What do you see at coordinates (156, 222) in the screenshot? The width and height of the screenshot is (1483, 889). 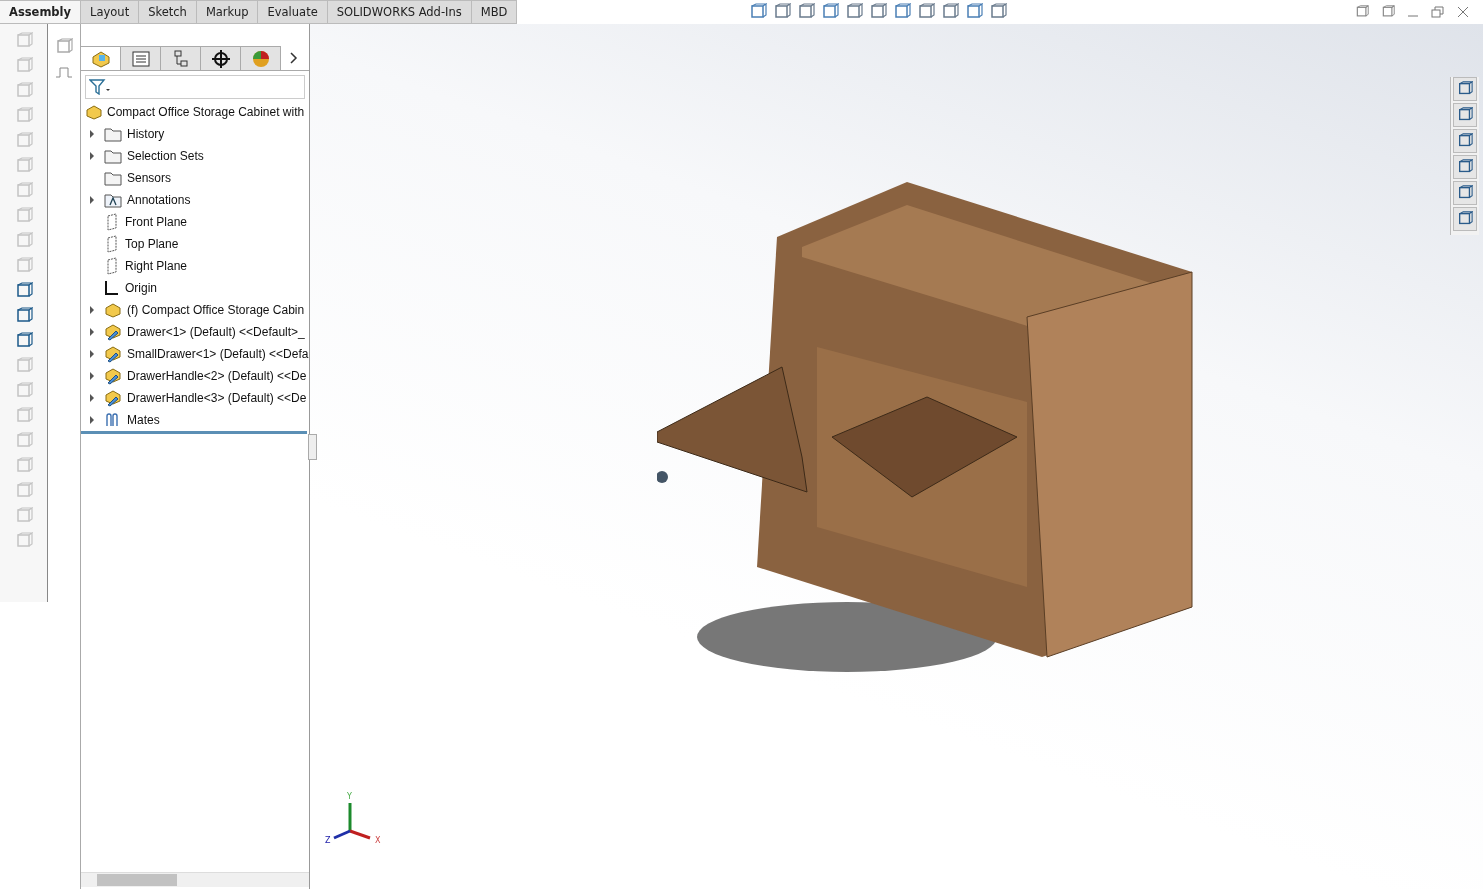 I see `tree-item: Front Plane` at bounding box center [156, 222].